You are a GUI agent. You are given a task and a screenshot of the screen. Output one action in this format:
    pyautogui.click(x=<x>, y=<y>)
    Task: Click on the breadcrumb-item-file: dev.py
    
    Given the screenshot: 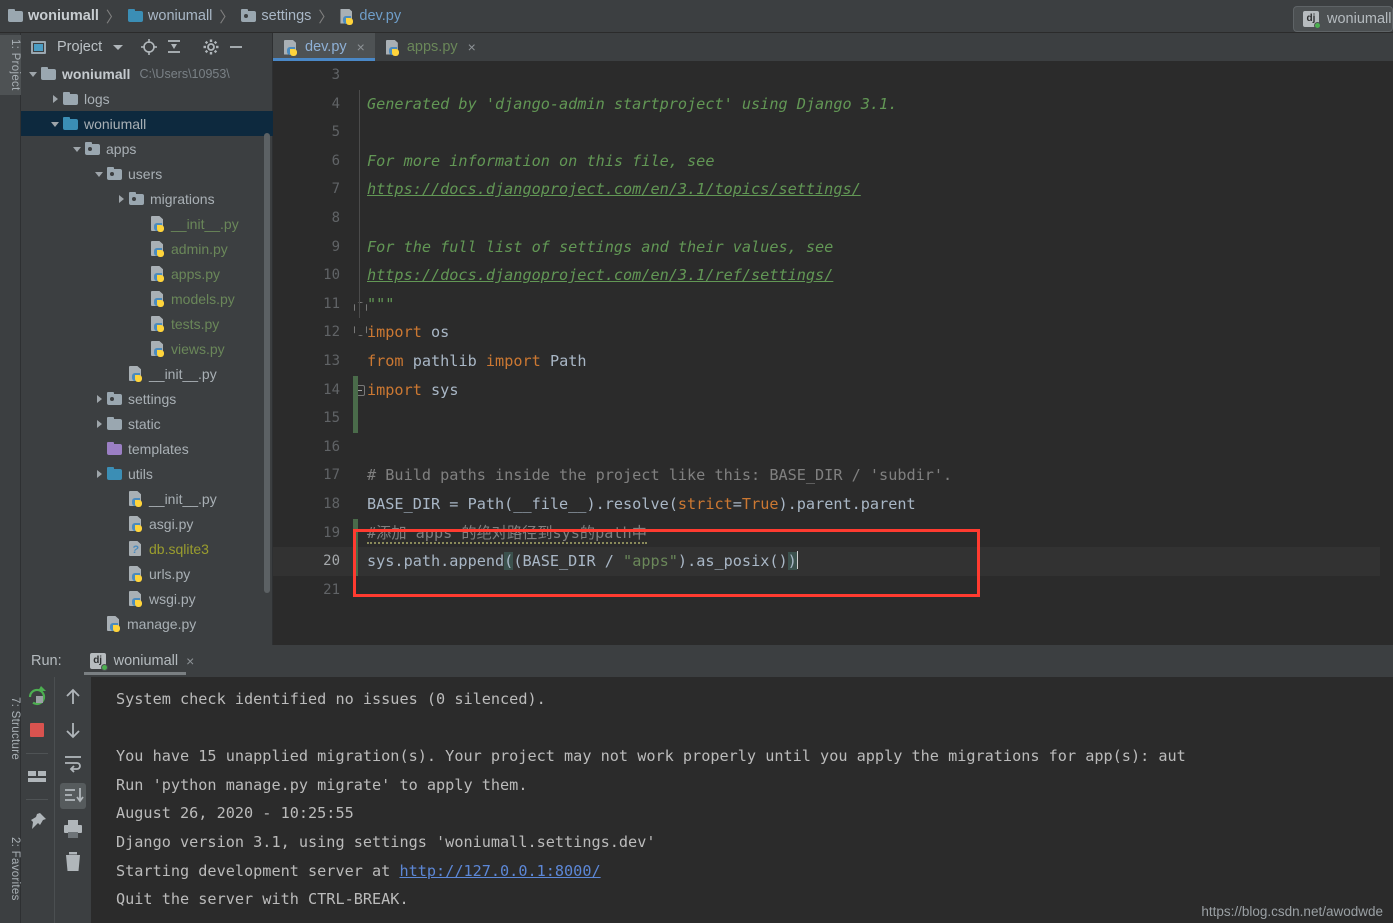 What is the action you would take?
    pyautogui.click(x=370, y=16)
    